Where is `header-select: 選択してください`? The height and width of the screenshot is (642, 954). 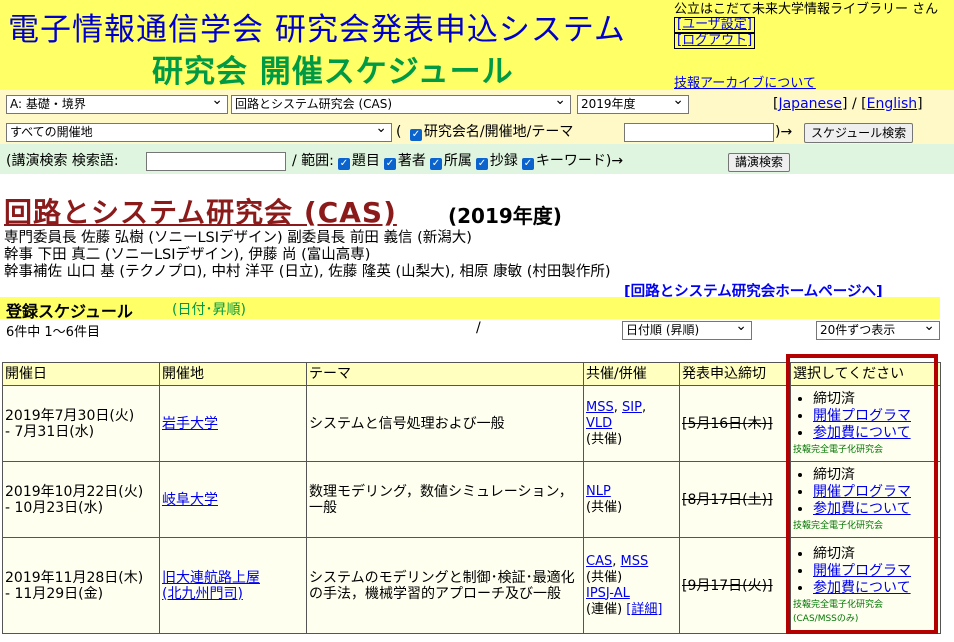 header-select: 選択してください is located at coordinates (865, 374).